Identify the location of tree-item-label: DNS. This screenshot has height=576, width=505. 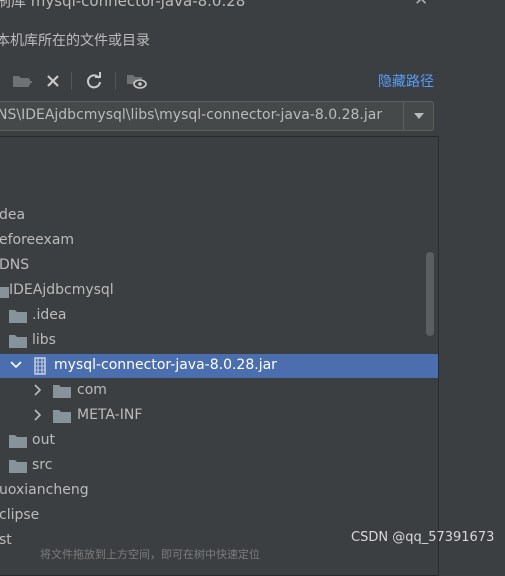
(15, 265).